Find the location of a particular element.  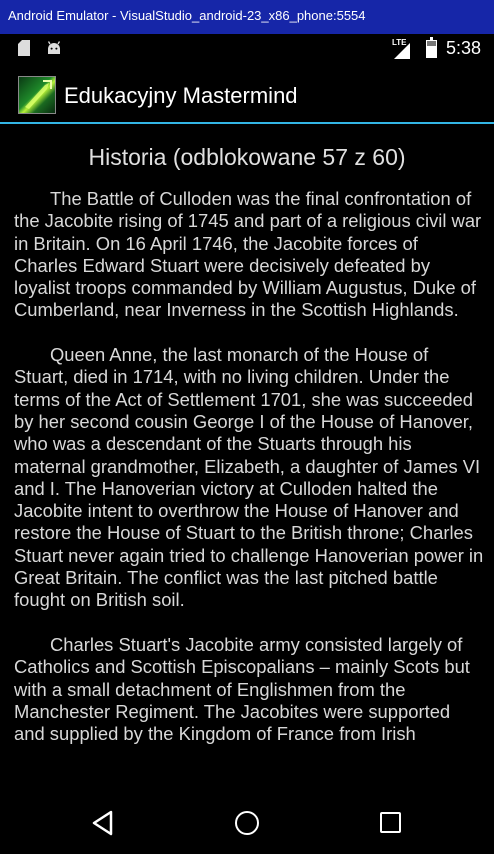

page-title: Historia (odblokowane 57 z 60) is located at coordinates (247, 157).